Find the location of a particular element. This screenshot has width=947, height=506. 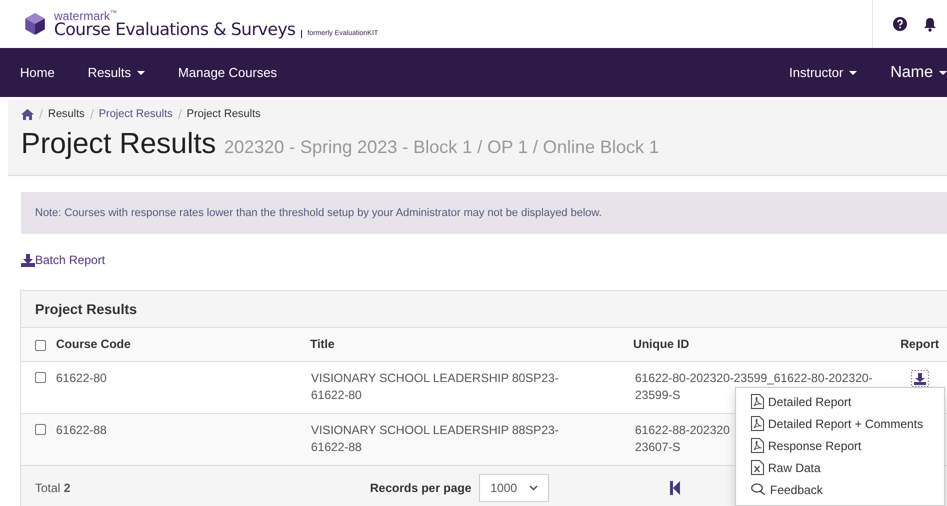

table-cell: VISIONARY SCHOOL LEADERSHIP 80SP23-61622-80 is located at coordinates (435, 386).